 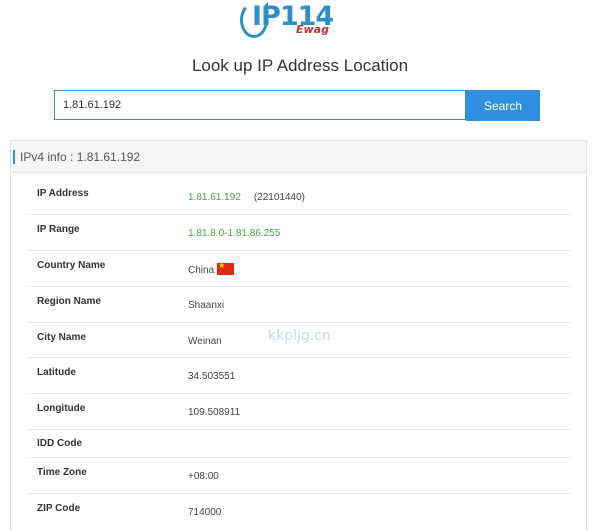 I want to click on ip-decimal-value: (22101440), so click(x=279, y=197).